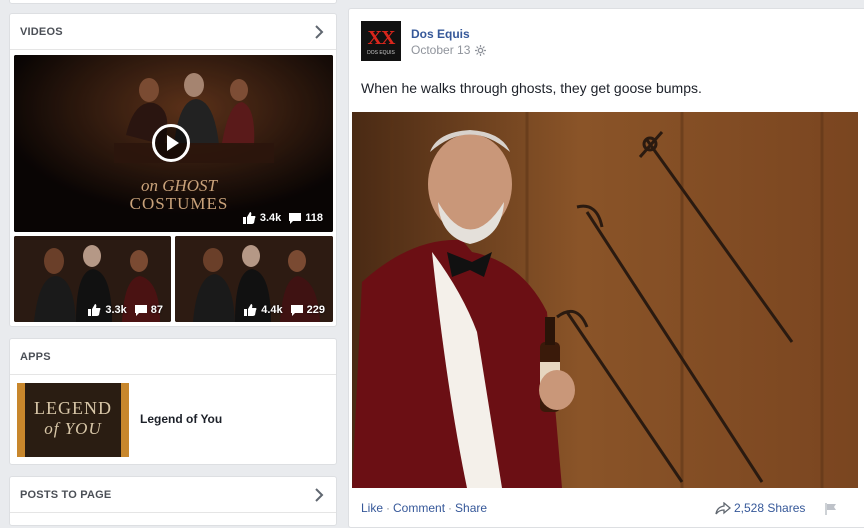 The image size is (864, 528). Describe the element at coordinates (73, 428) in the screenshot. I see `app-thumb-line2: of YOU` at that location.